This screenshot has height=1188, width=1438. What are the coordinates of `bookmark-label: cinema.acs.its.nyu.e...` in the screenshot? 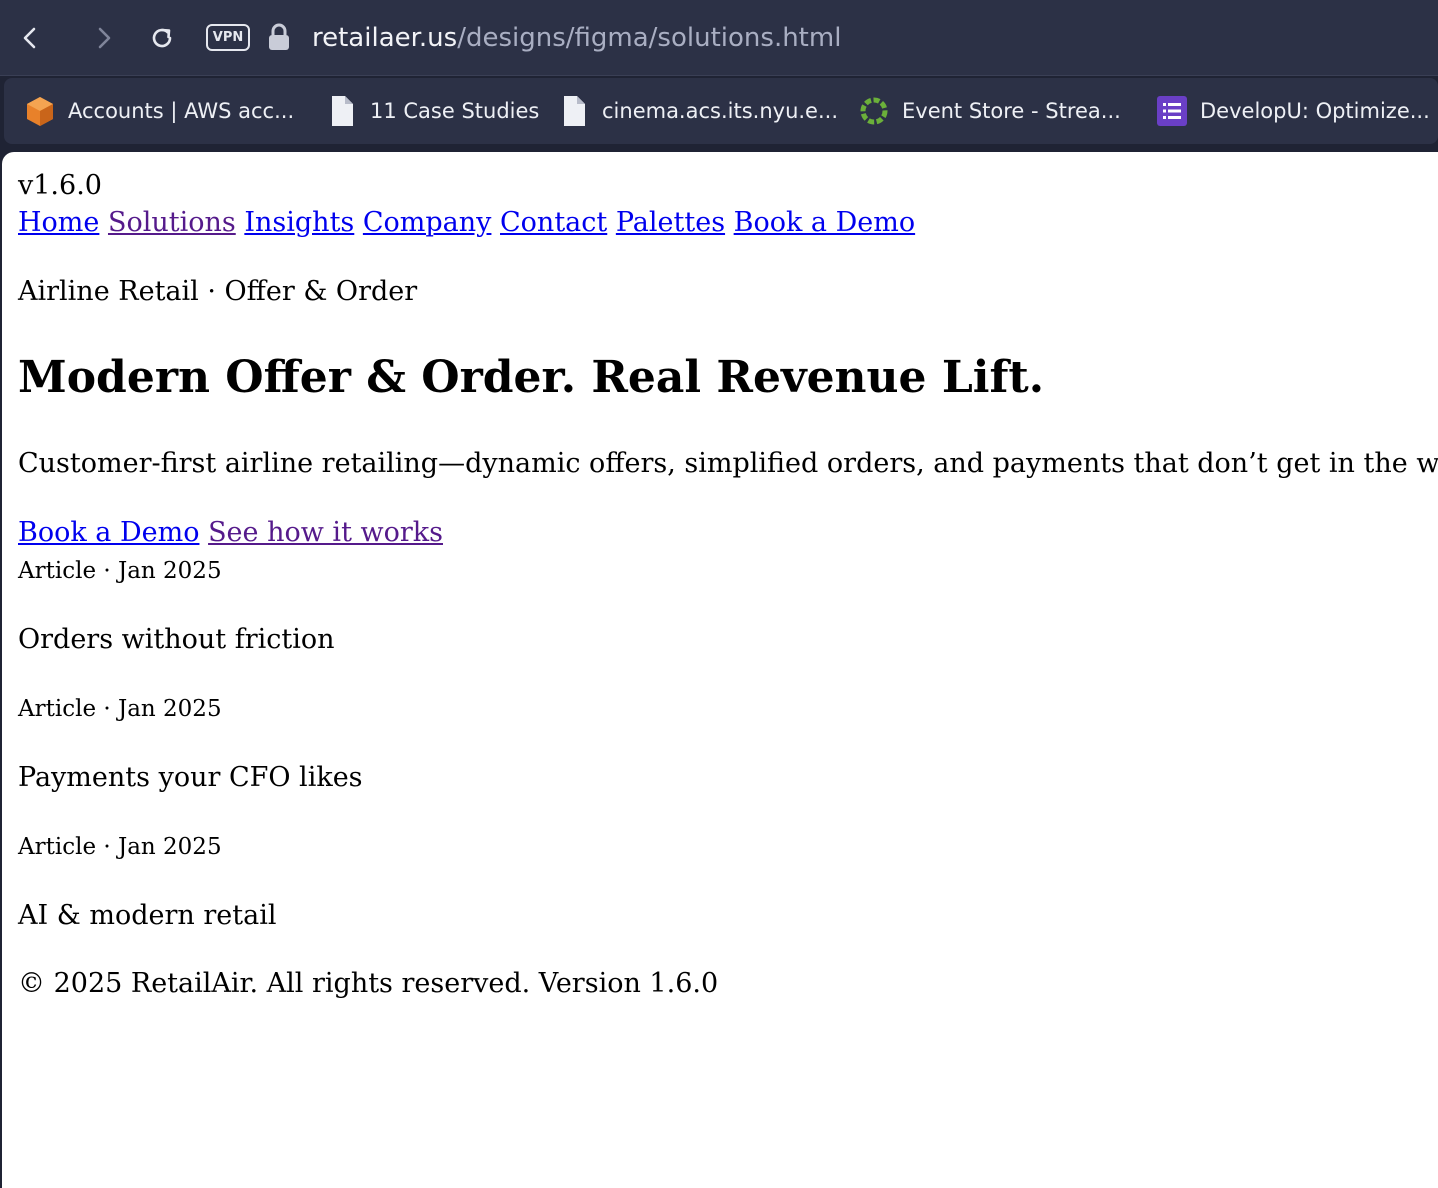 It's located at (720, 111).